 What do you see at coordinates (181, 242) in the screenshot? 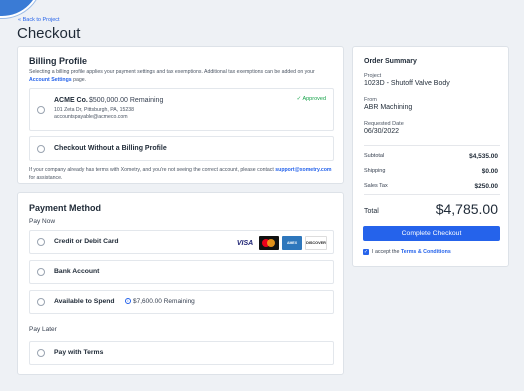
I see `payment-option-card: Credit or Debit Card VISA AMEX DISCOVER` at bounding box center [181, 242].